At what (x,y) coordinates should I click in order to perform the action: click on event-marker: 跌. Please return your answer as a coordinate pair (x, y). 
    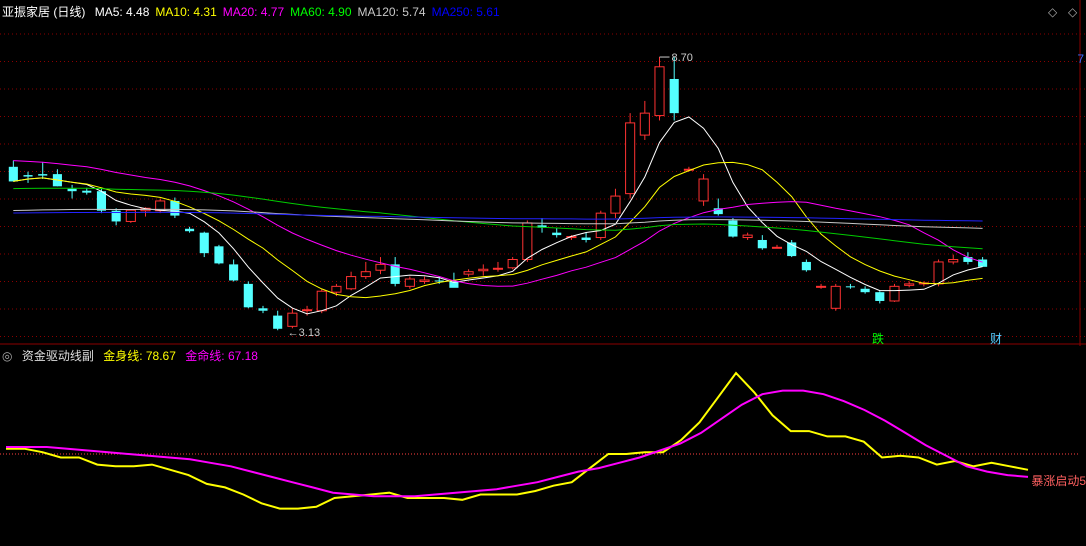
    Looking at the image, I should click on (878, 338).